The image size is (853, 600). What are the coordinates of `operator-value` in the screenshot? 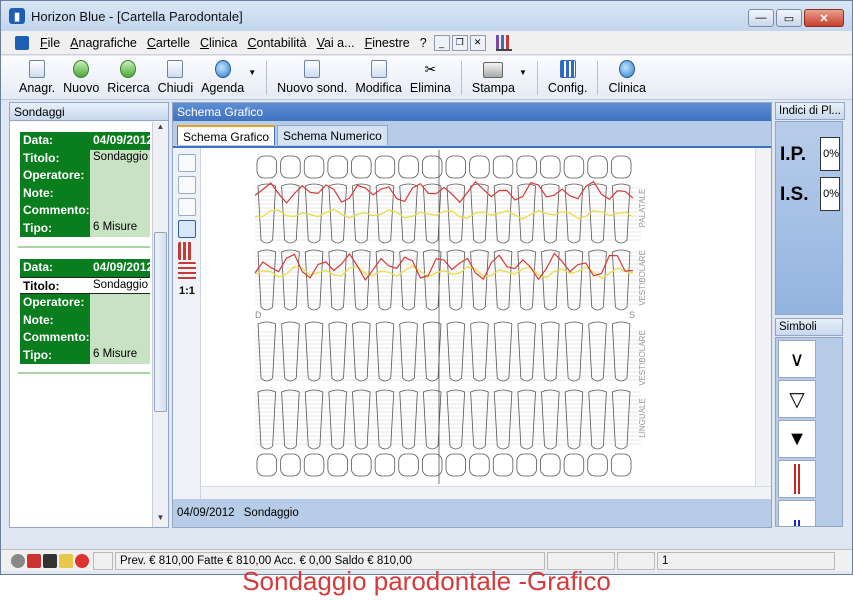 It's located at (120, 303).